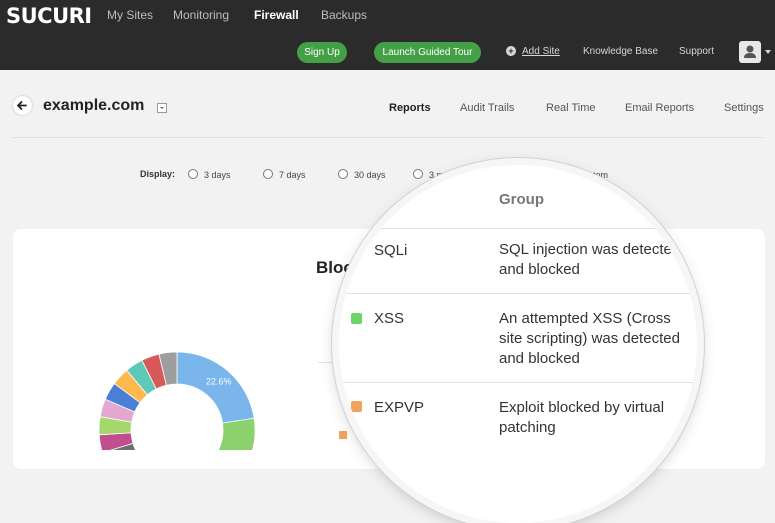 Image resolution: width=775 pixels, height=523 pixels. I want to click on attack-code-xss: XSS, so click(389, 318).